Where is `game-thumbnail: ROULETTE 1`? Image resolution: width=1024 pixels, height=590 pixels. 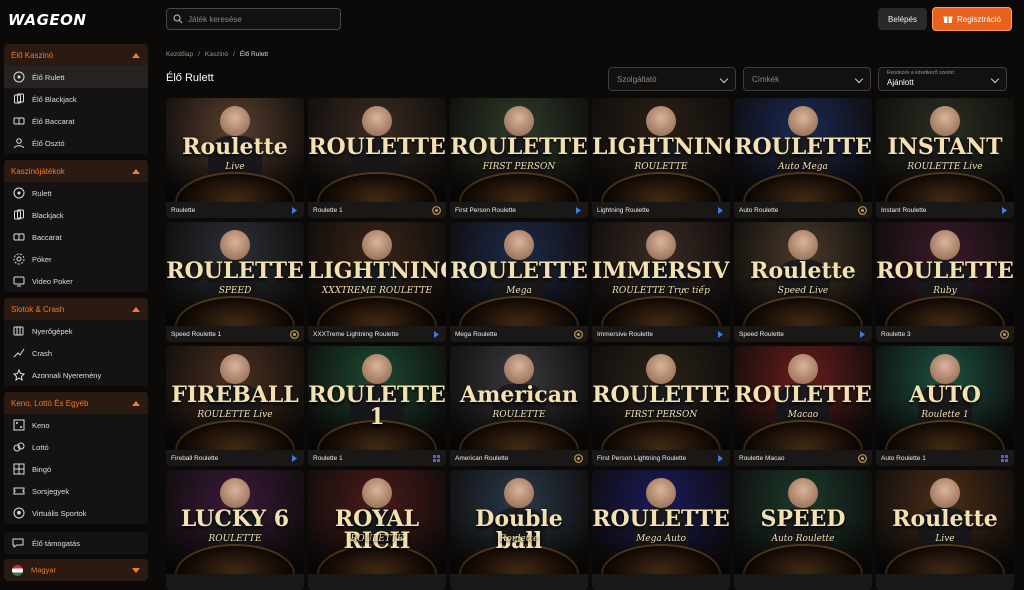 game-thumbnail: ROULETTE 1 is located at coordinates (377, 398).